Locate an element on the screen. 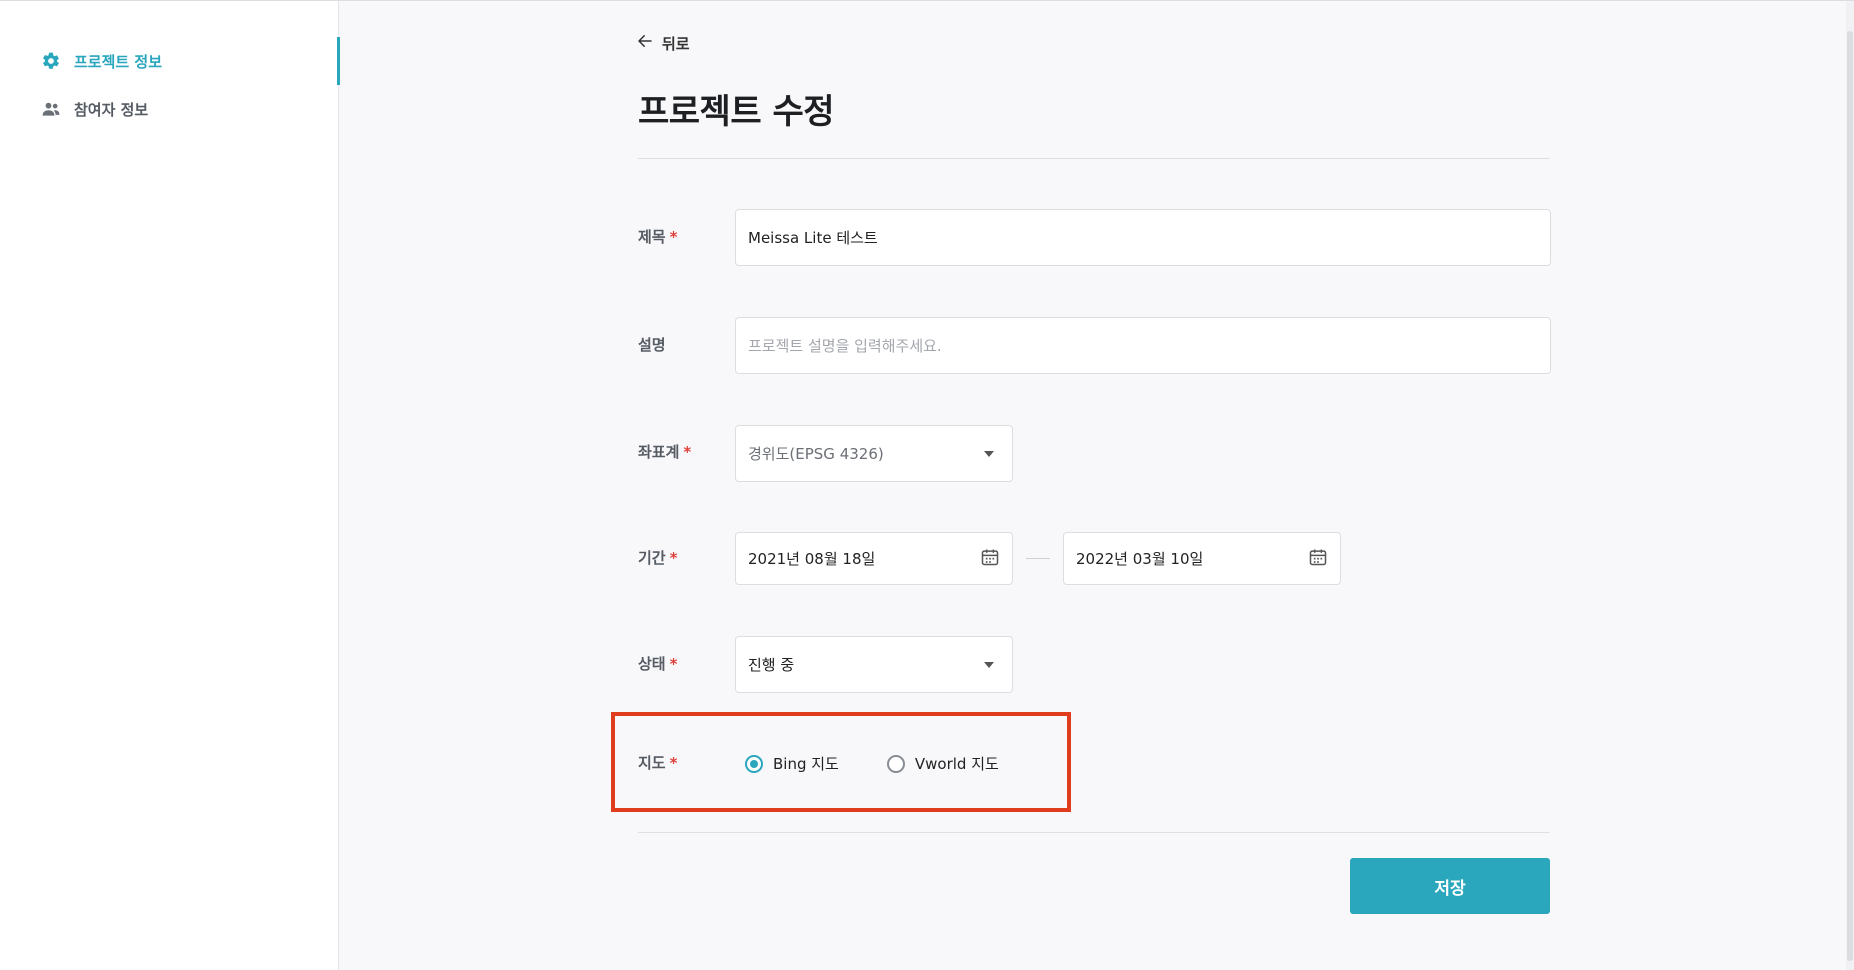 The width and height of the screenshot is (1854, 970). back-button: 뒤로 is located at coordinates (663, 43).